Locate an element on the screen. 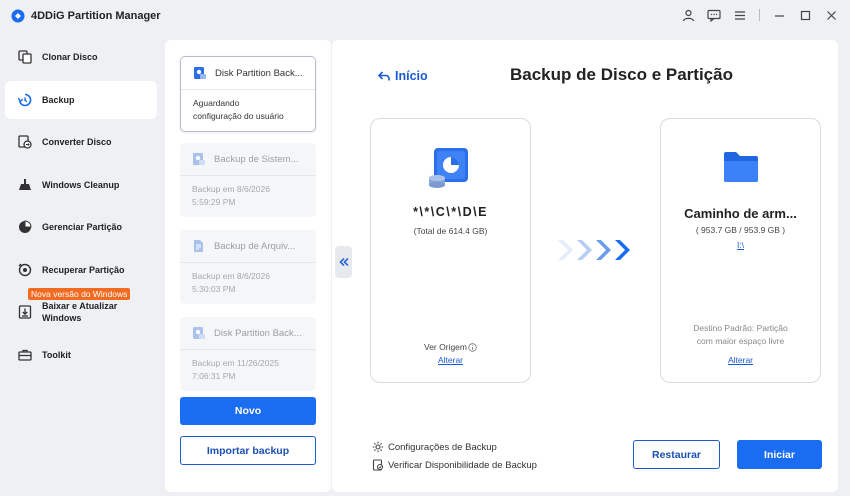  backup-settings-label: Configurações de Backup is located at coordinates (442, 447).